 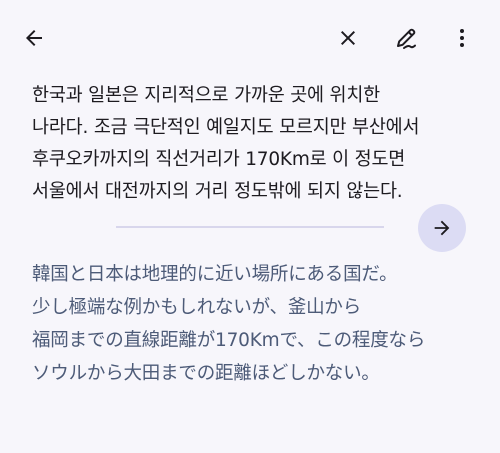 I want to click on arrow-forward-icon, so click(x=442, y=228).